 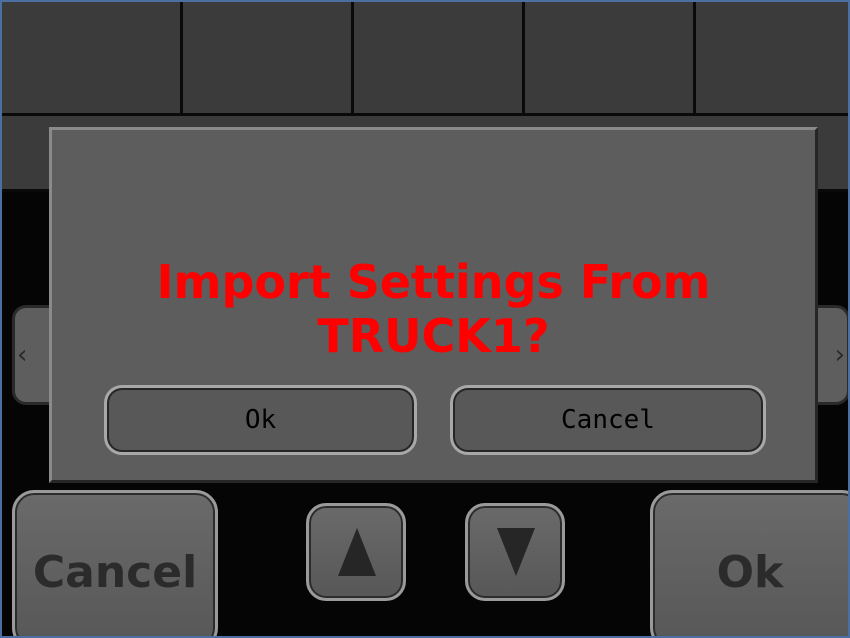 I want to click on arrow-up-icon, so click(x=357, y=552).